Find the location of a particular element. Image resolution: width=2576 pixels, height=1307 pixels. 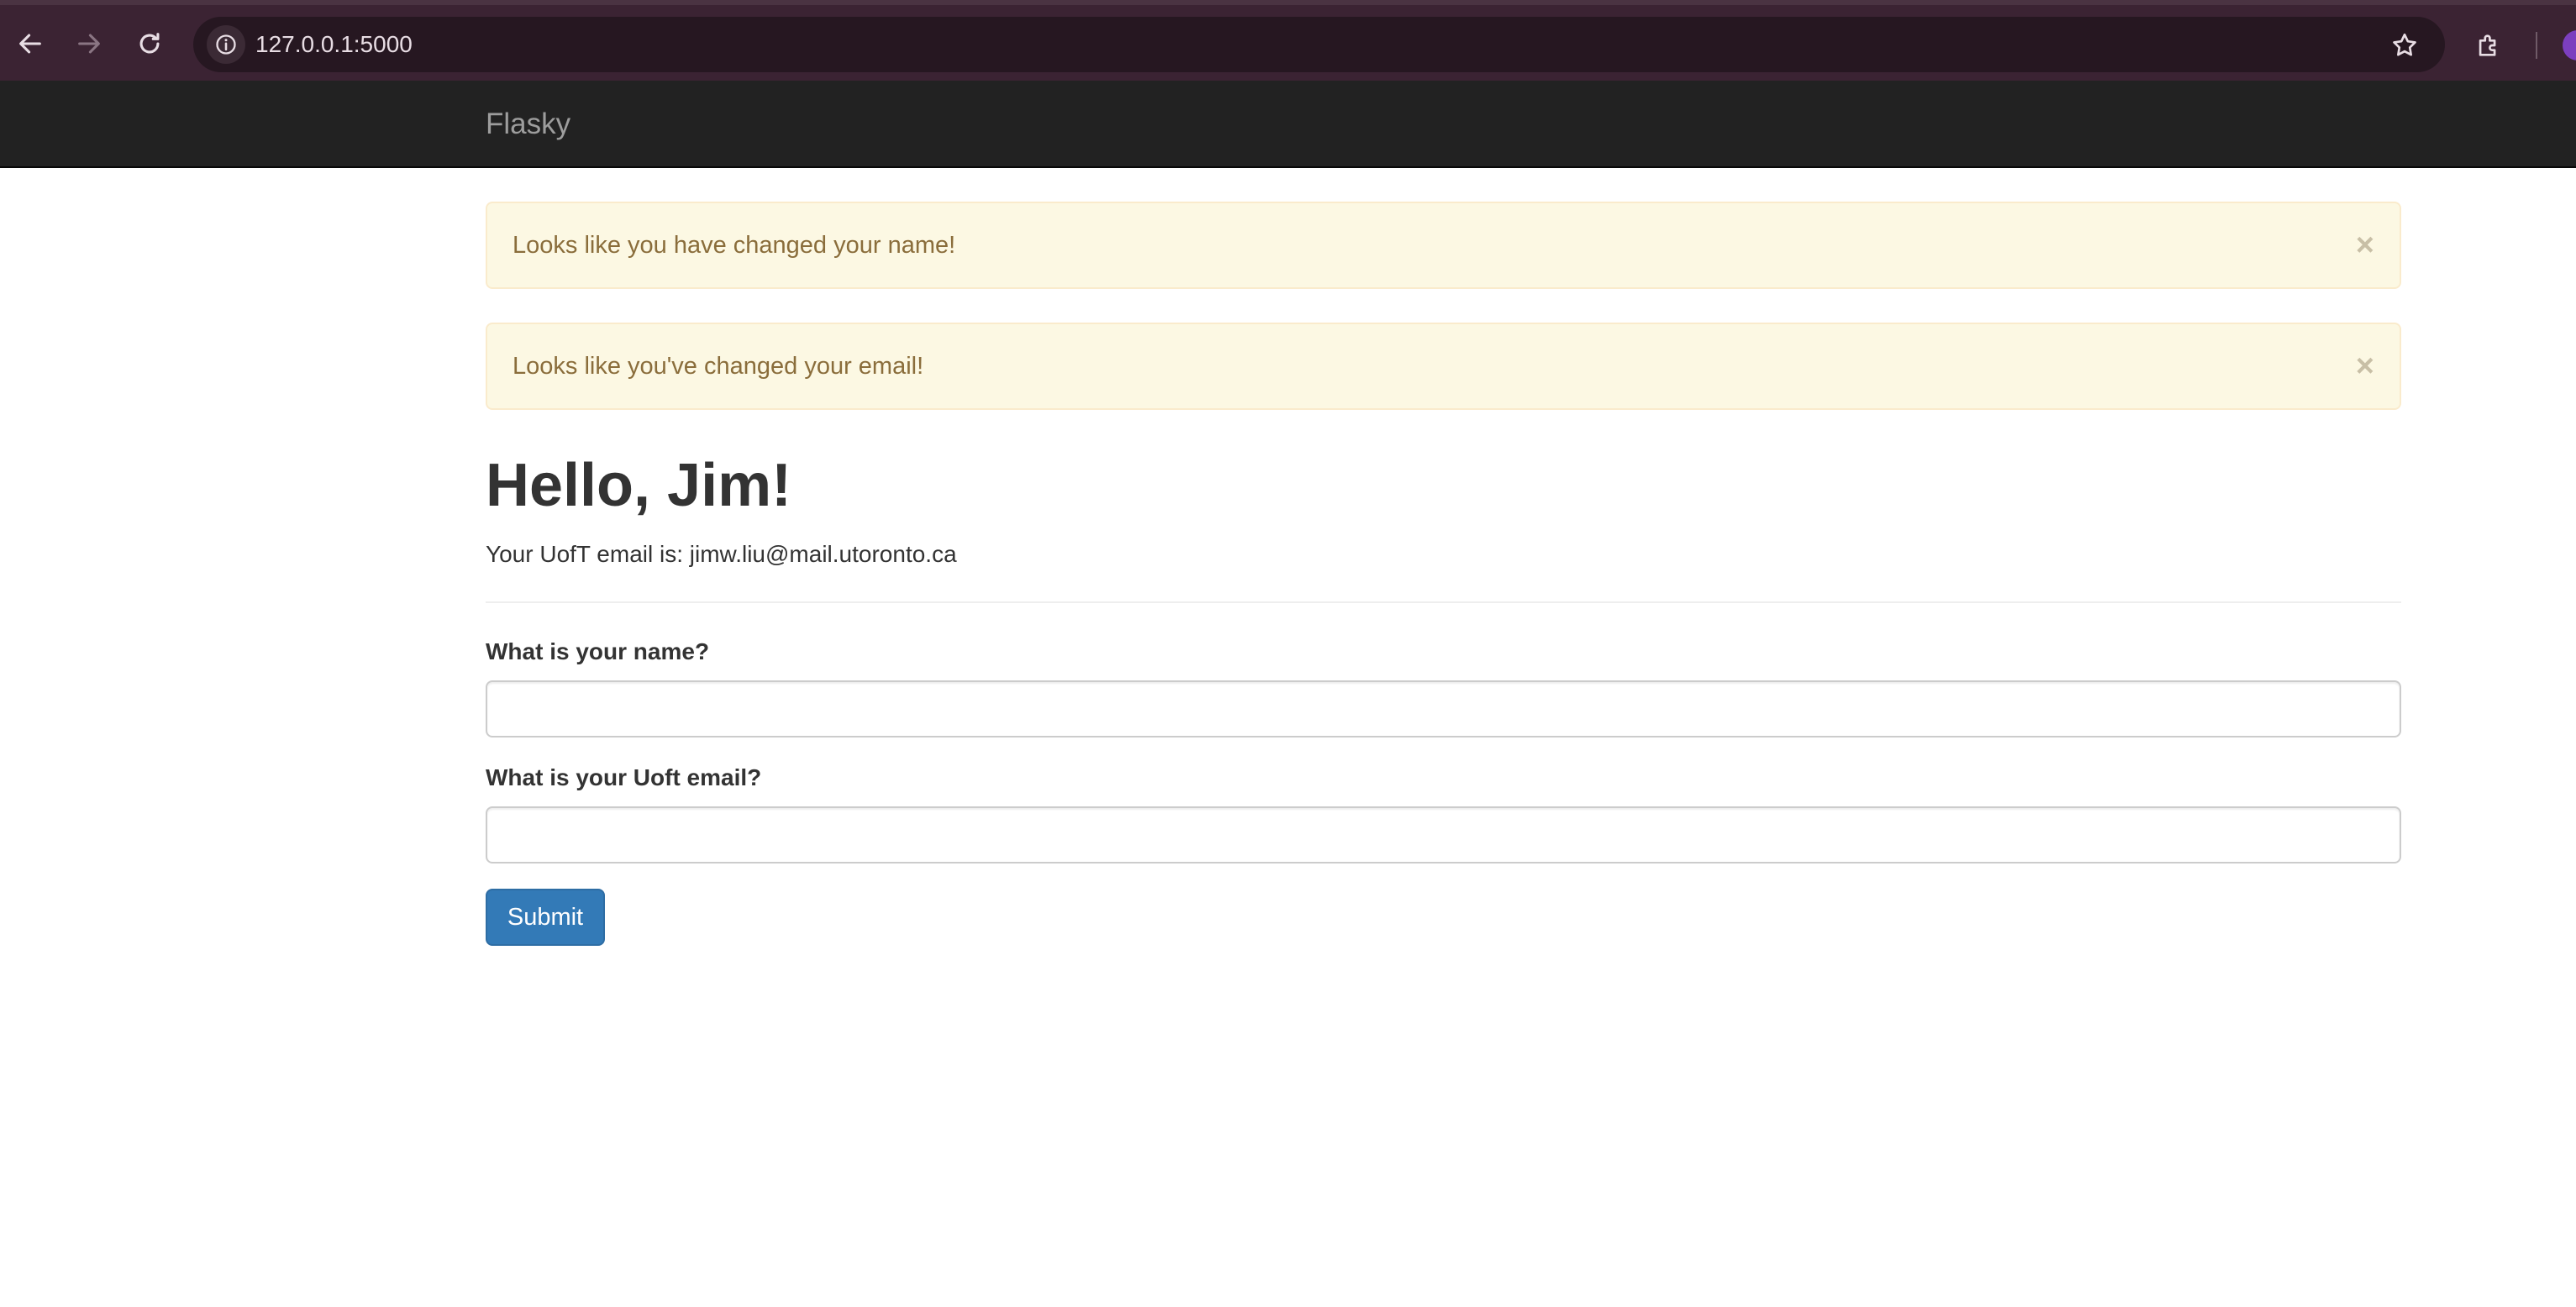

email-label: What is your Uoft email? is located at coordinates (624, 777).